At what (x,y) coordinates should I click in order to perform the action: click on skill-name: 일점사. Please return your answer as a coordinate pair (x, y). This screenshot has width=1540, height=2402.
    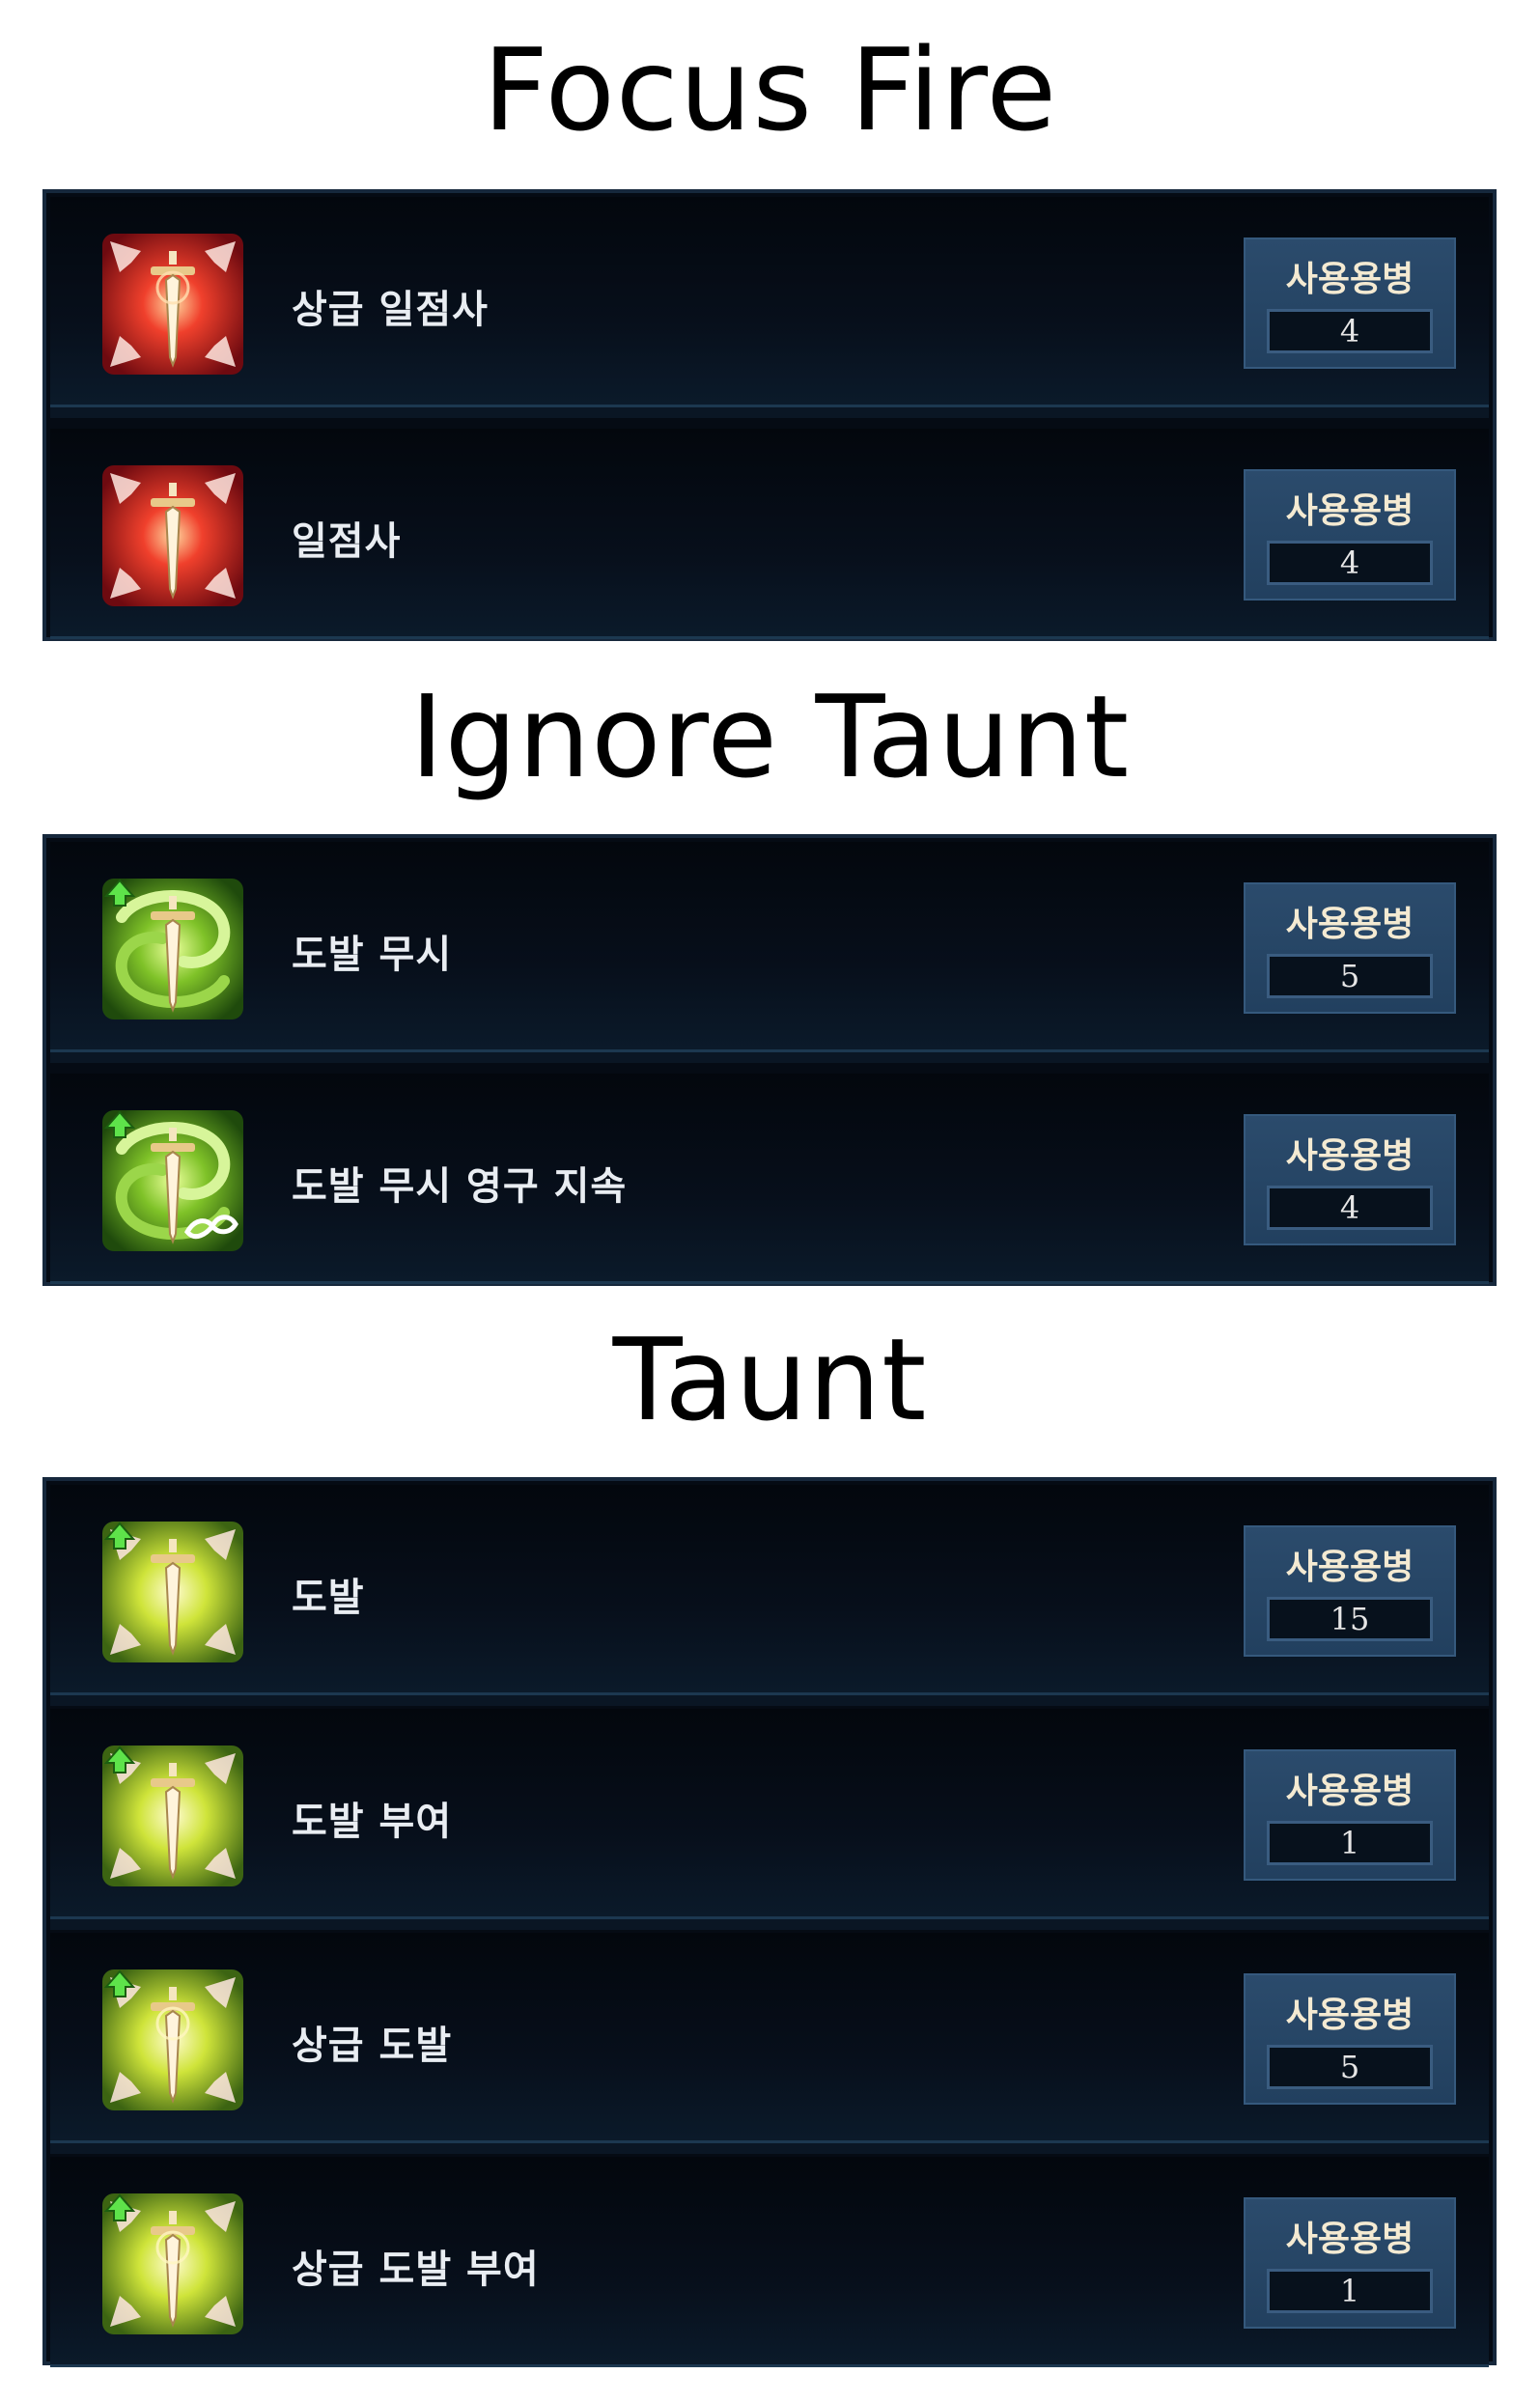
    Looking at the image, I should click on (347, 541).